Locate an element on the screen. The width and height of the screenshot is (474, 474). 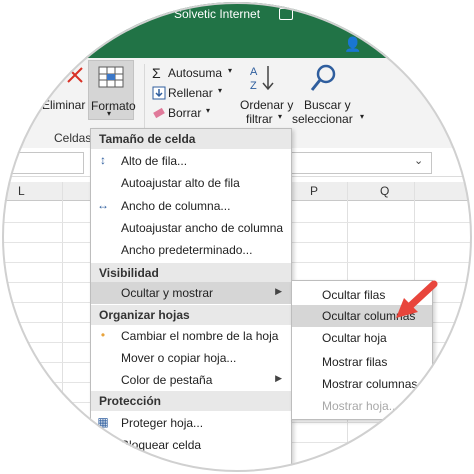
autosuma-button: Autosuma is located at coordinates (195, 73).